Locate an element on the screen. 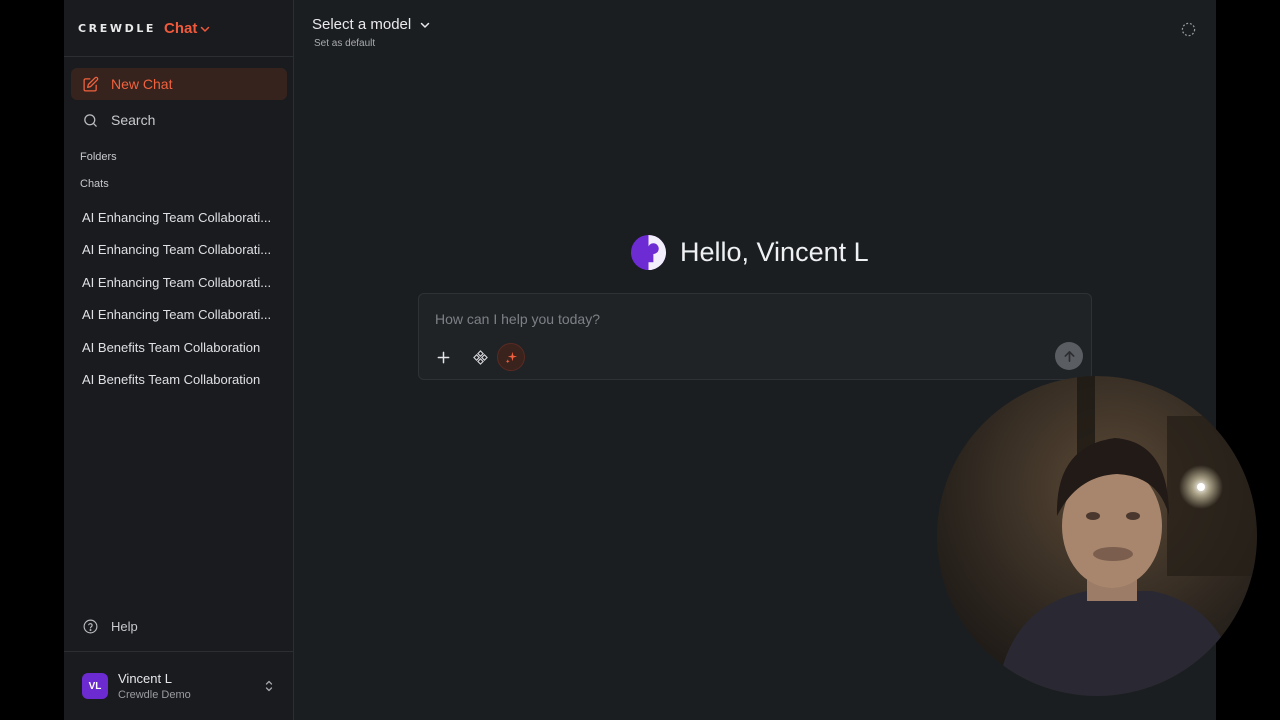  webcam-overlay is located at coordinates (1097, 536).